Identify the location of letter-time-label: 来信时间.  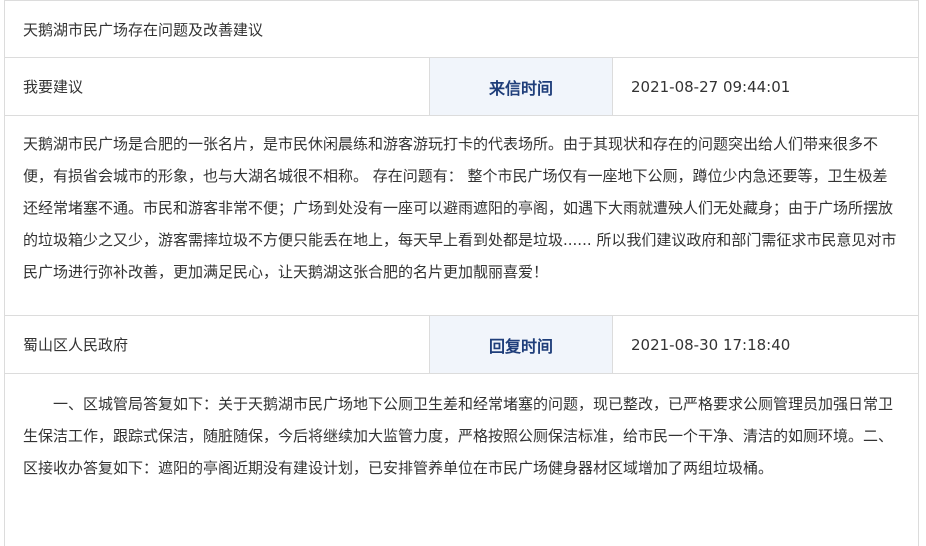
(521, 86).